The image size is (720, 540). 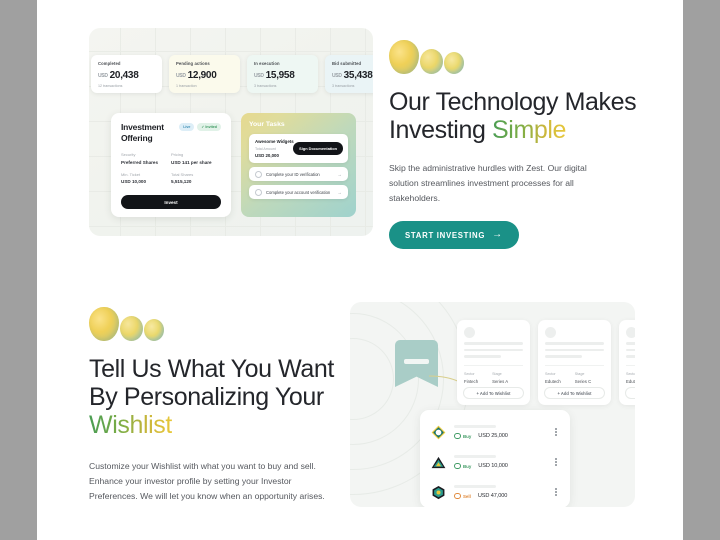 I want to click on meta-sector: Sector Edute, so click(x=630, y=378).